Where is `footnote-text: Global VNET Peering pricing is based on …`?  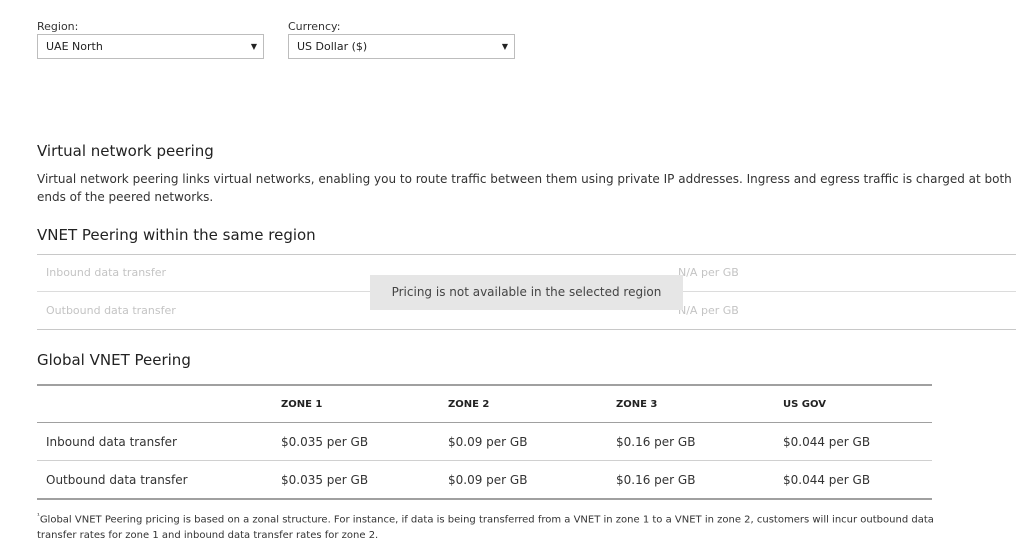
footnote-text: Global VNET Peering pricing is based on … is located at coordinates (485, 528).